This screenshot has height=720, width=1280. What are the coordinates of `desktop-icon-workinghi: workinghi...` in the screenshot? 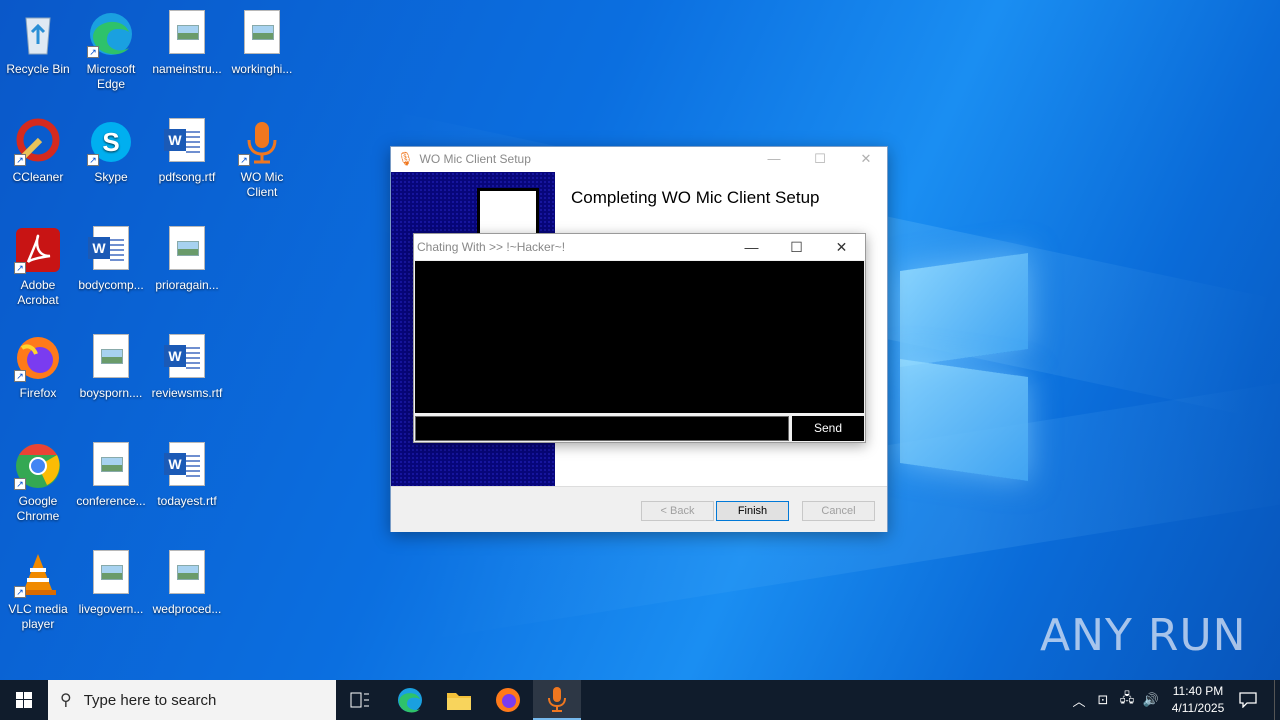 It's located at (262, 40).